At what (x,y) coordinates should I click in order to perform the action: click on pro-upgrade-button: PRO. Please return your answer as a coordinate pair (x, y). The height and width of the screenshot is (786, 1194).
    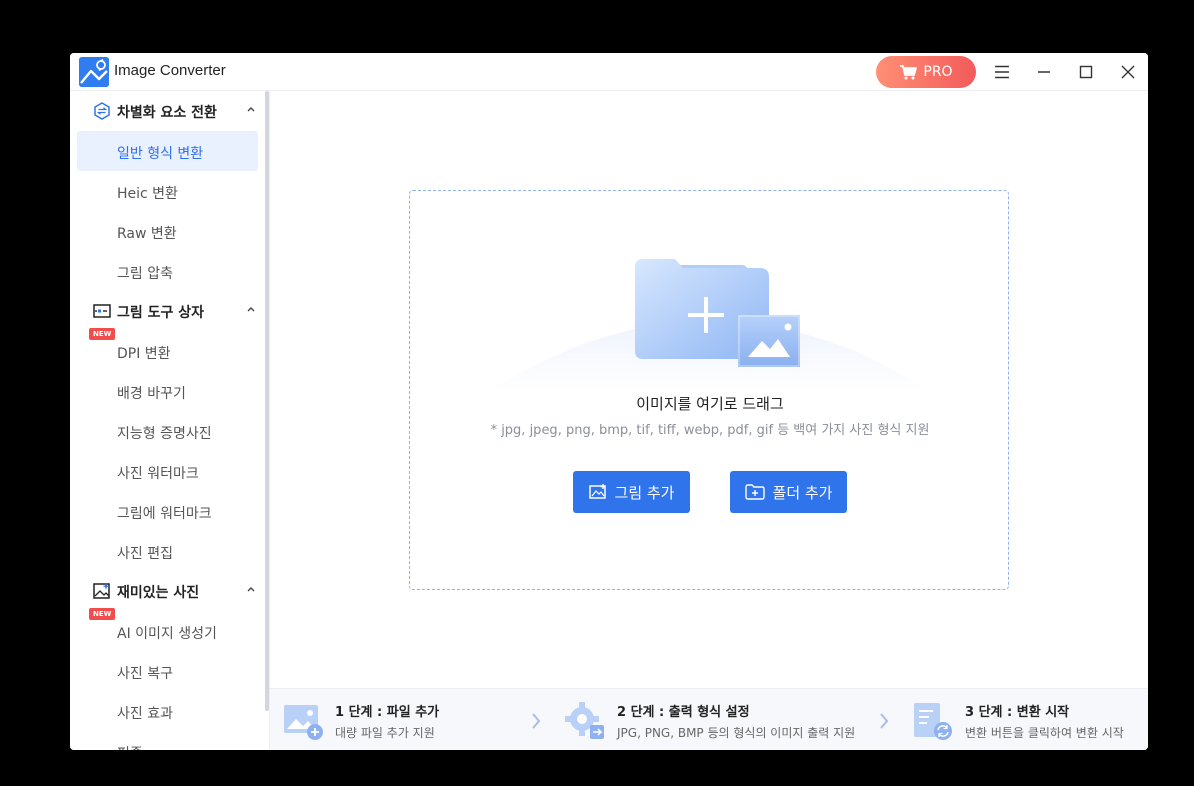
    Looking at the image, I should click on (926, 72).